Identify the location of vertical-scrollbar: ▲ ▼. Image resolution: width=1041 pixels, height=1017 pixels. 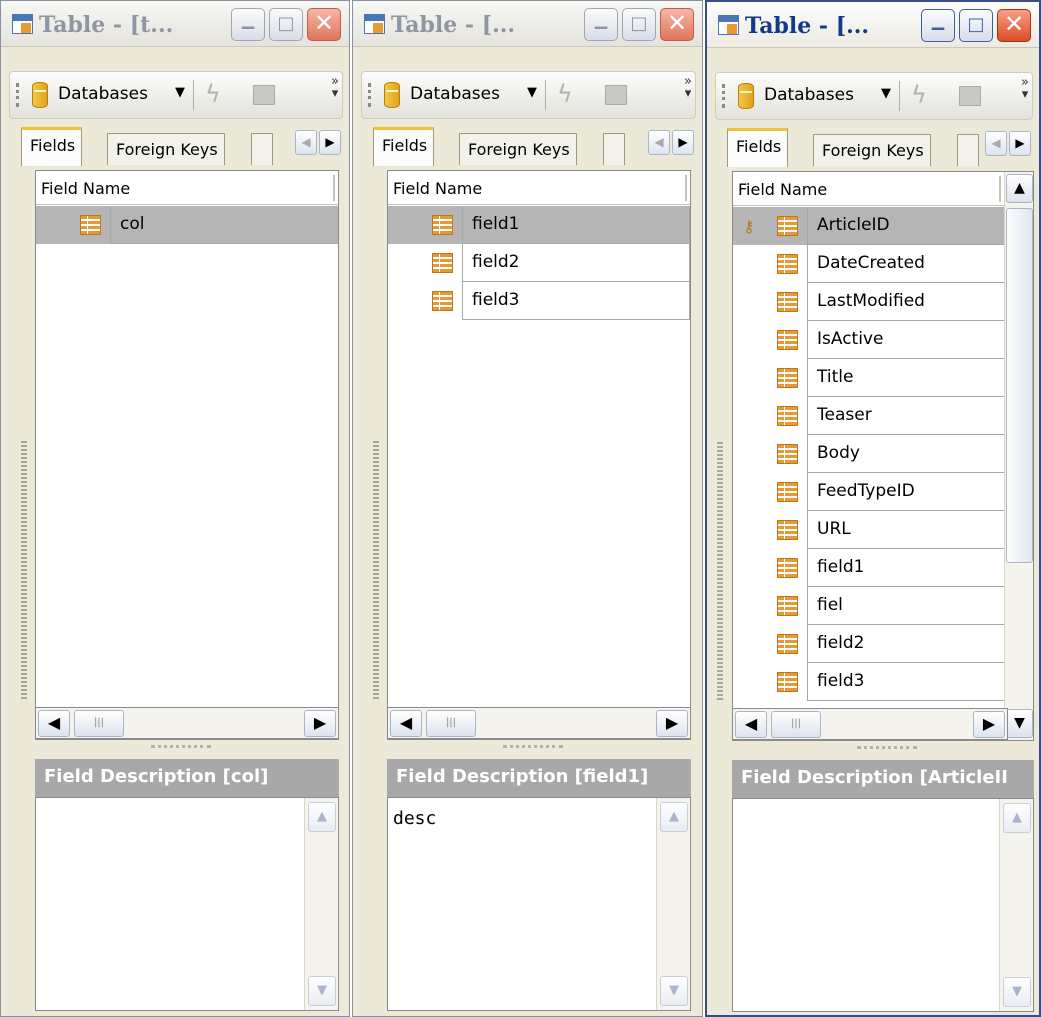
(1018, 456).